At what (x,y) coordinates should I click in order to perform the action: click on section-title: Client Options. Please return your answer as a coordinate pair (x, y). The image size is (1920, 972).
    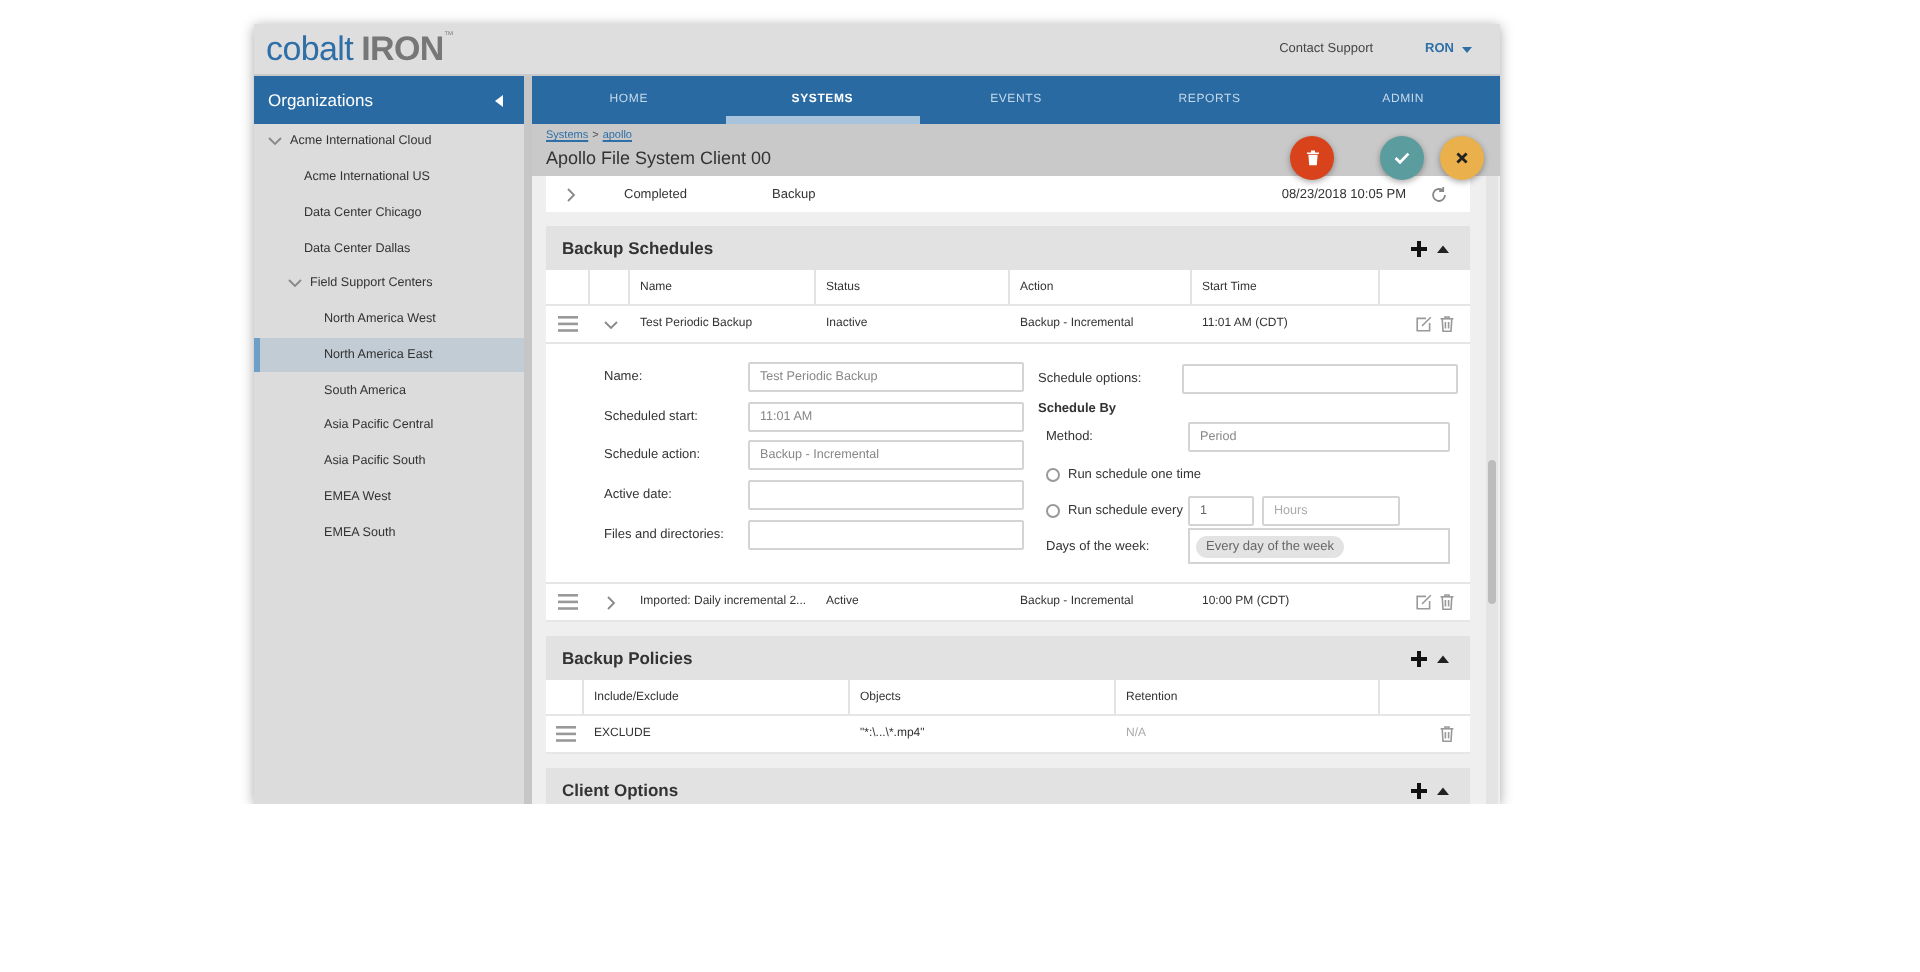
    Looking at the image, I should click on (621, 790).